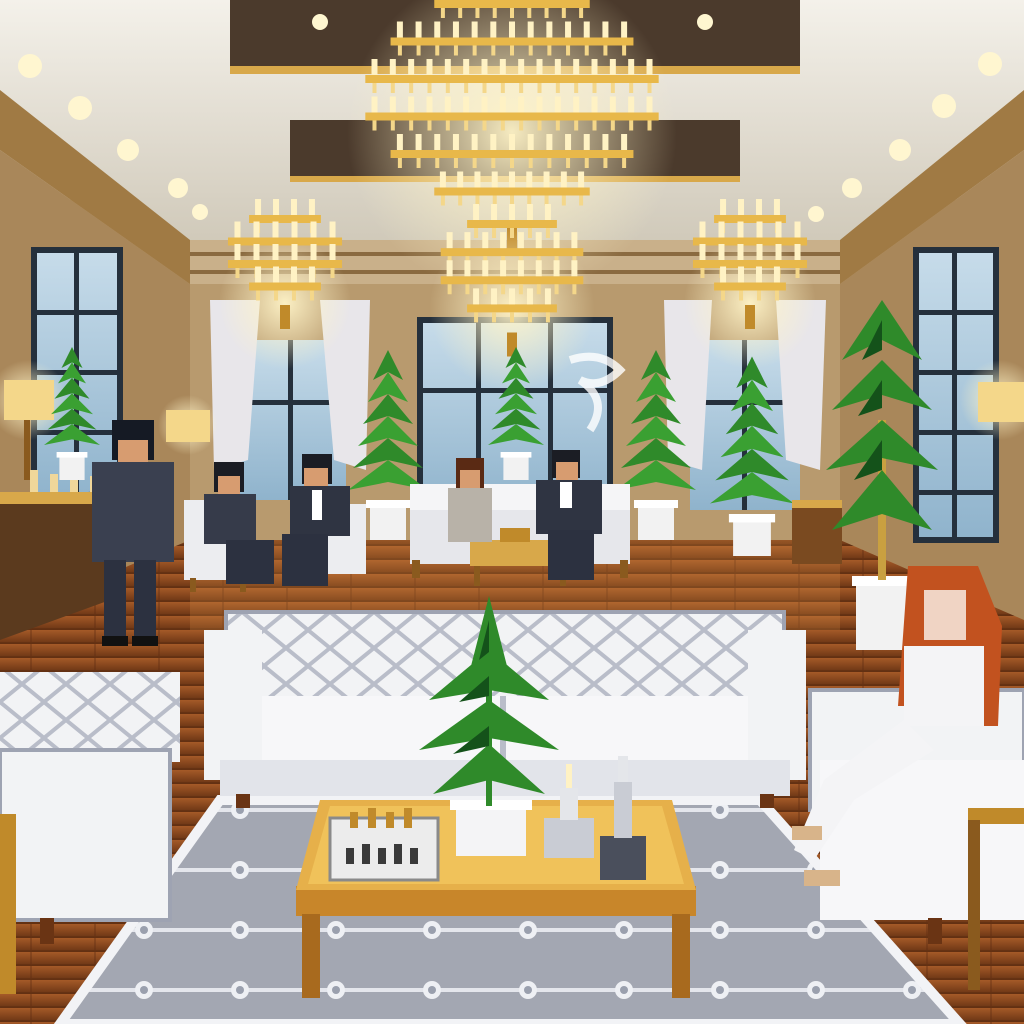 This screenshot has width=1024, height=1024. I want to click on side-table-right, so click(817, 532).